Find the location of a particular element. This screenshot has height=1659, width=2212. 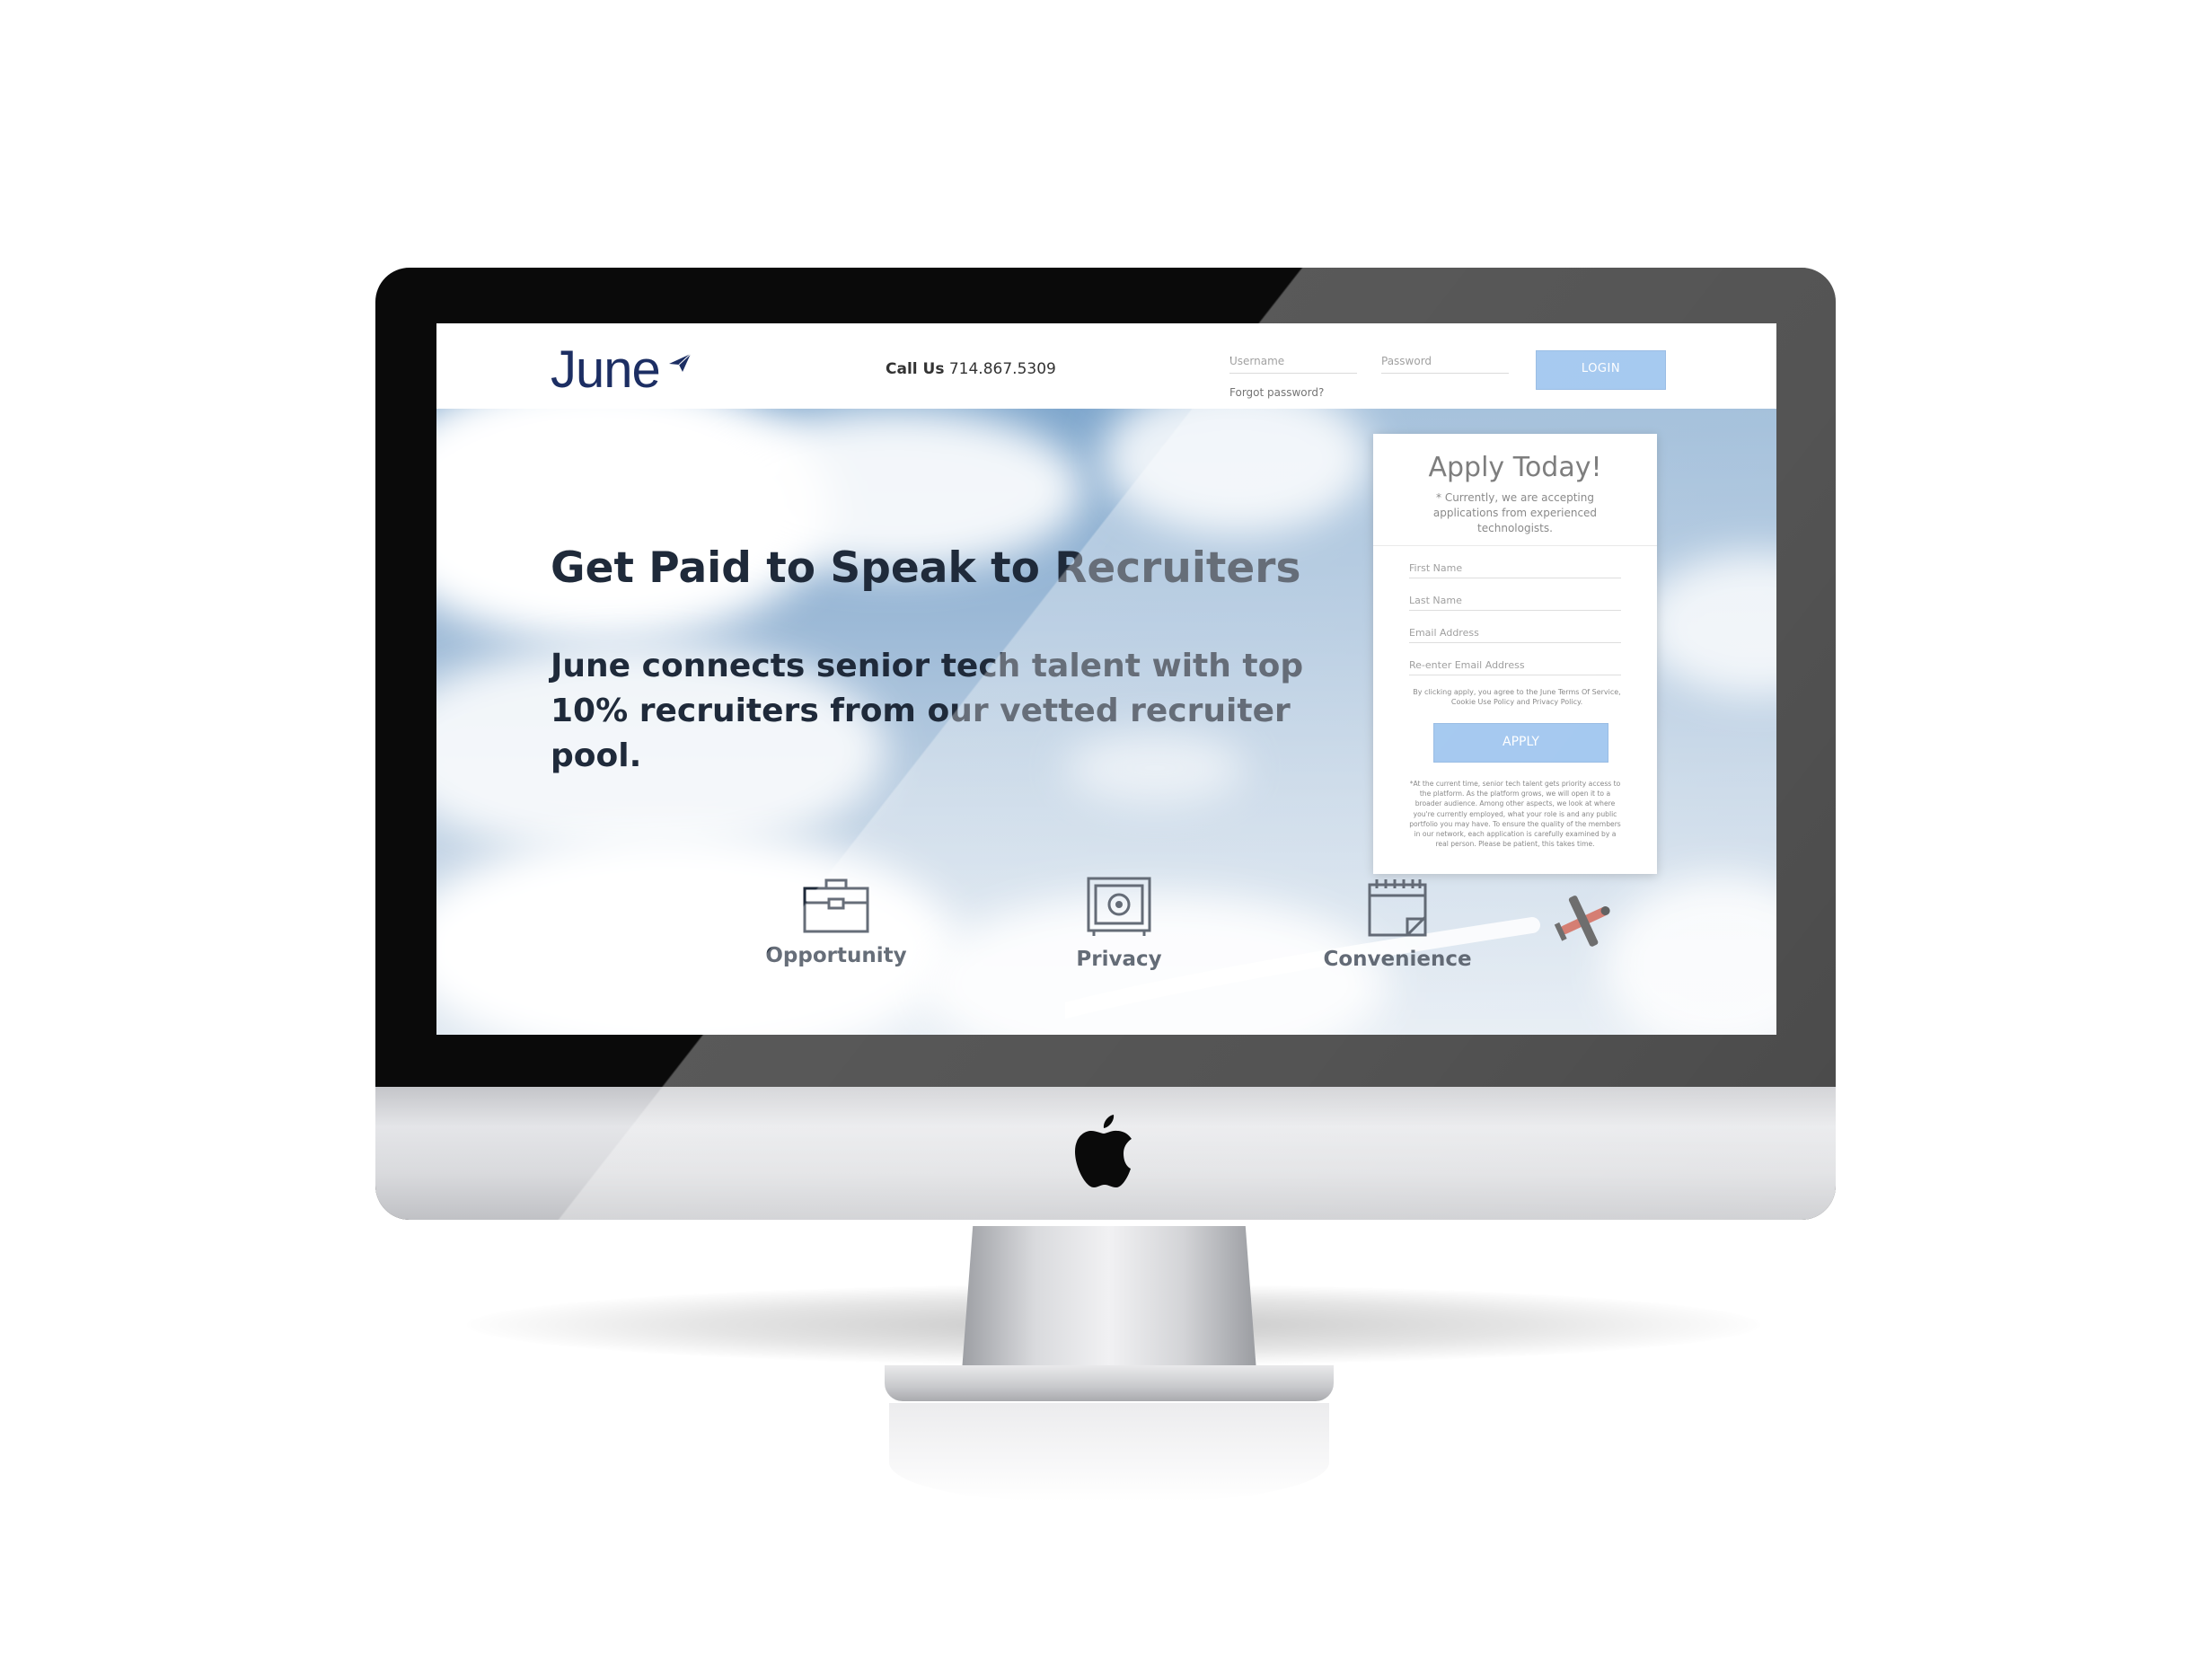

feature-opportunity: Opportunity is located at coordinates (836, 921).